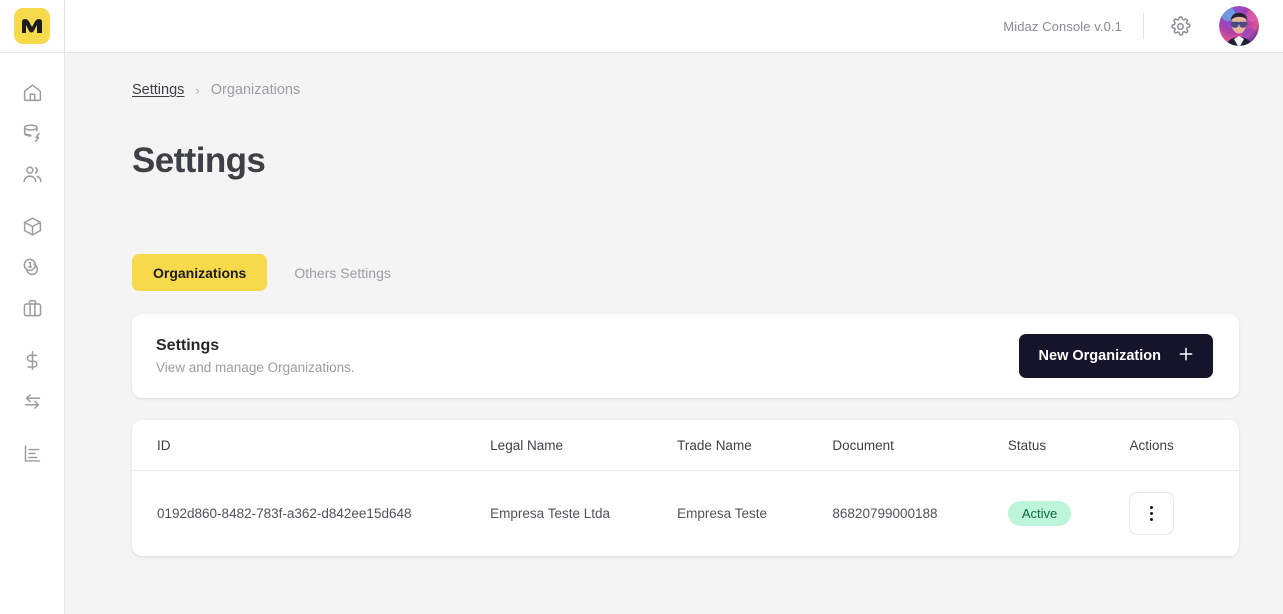 The width and height of the screenshot is (1283, 614). I want to click on column-header-id: ID, so click(311, 445).